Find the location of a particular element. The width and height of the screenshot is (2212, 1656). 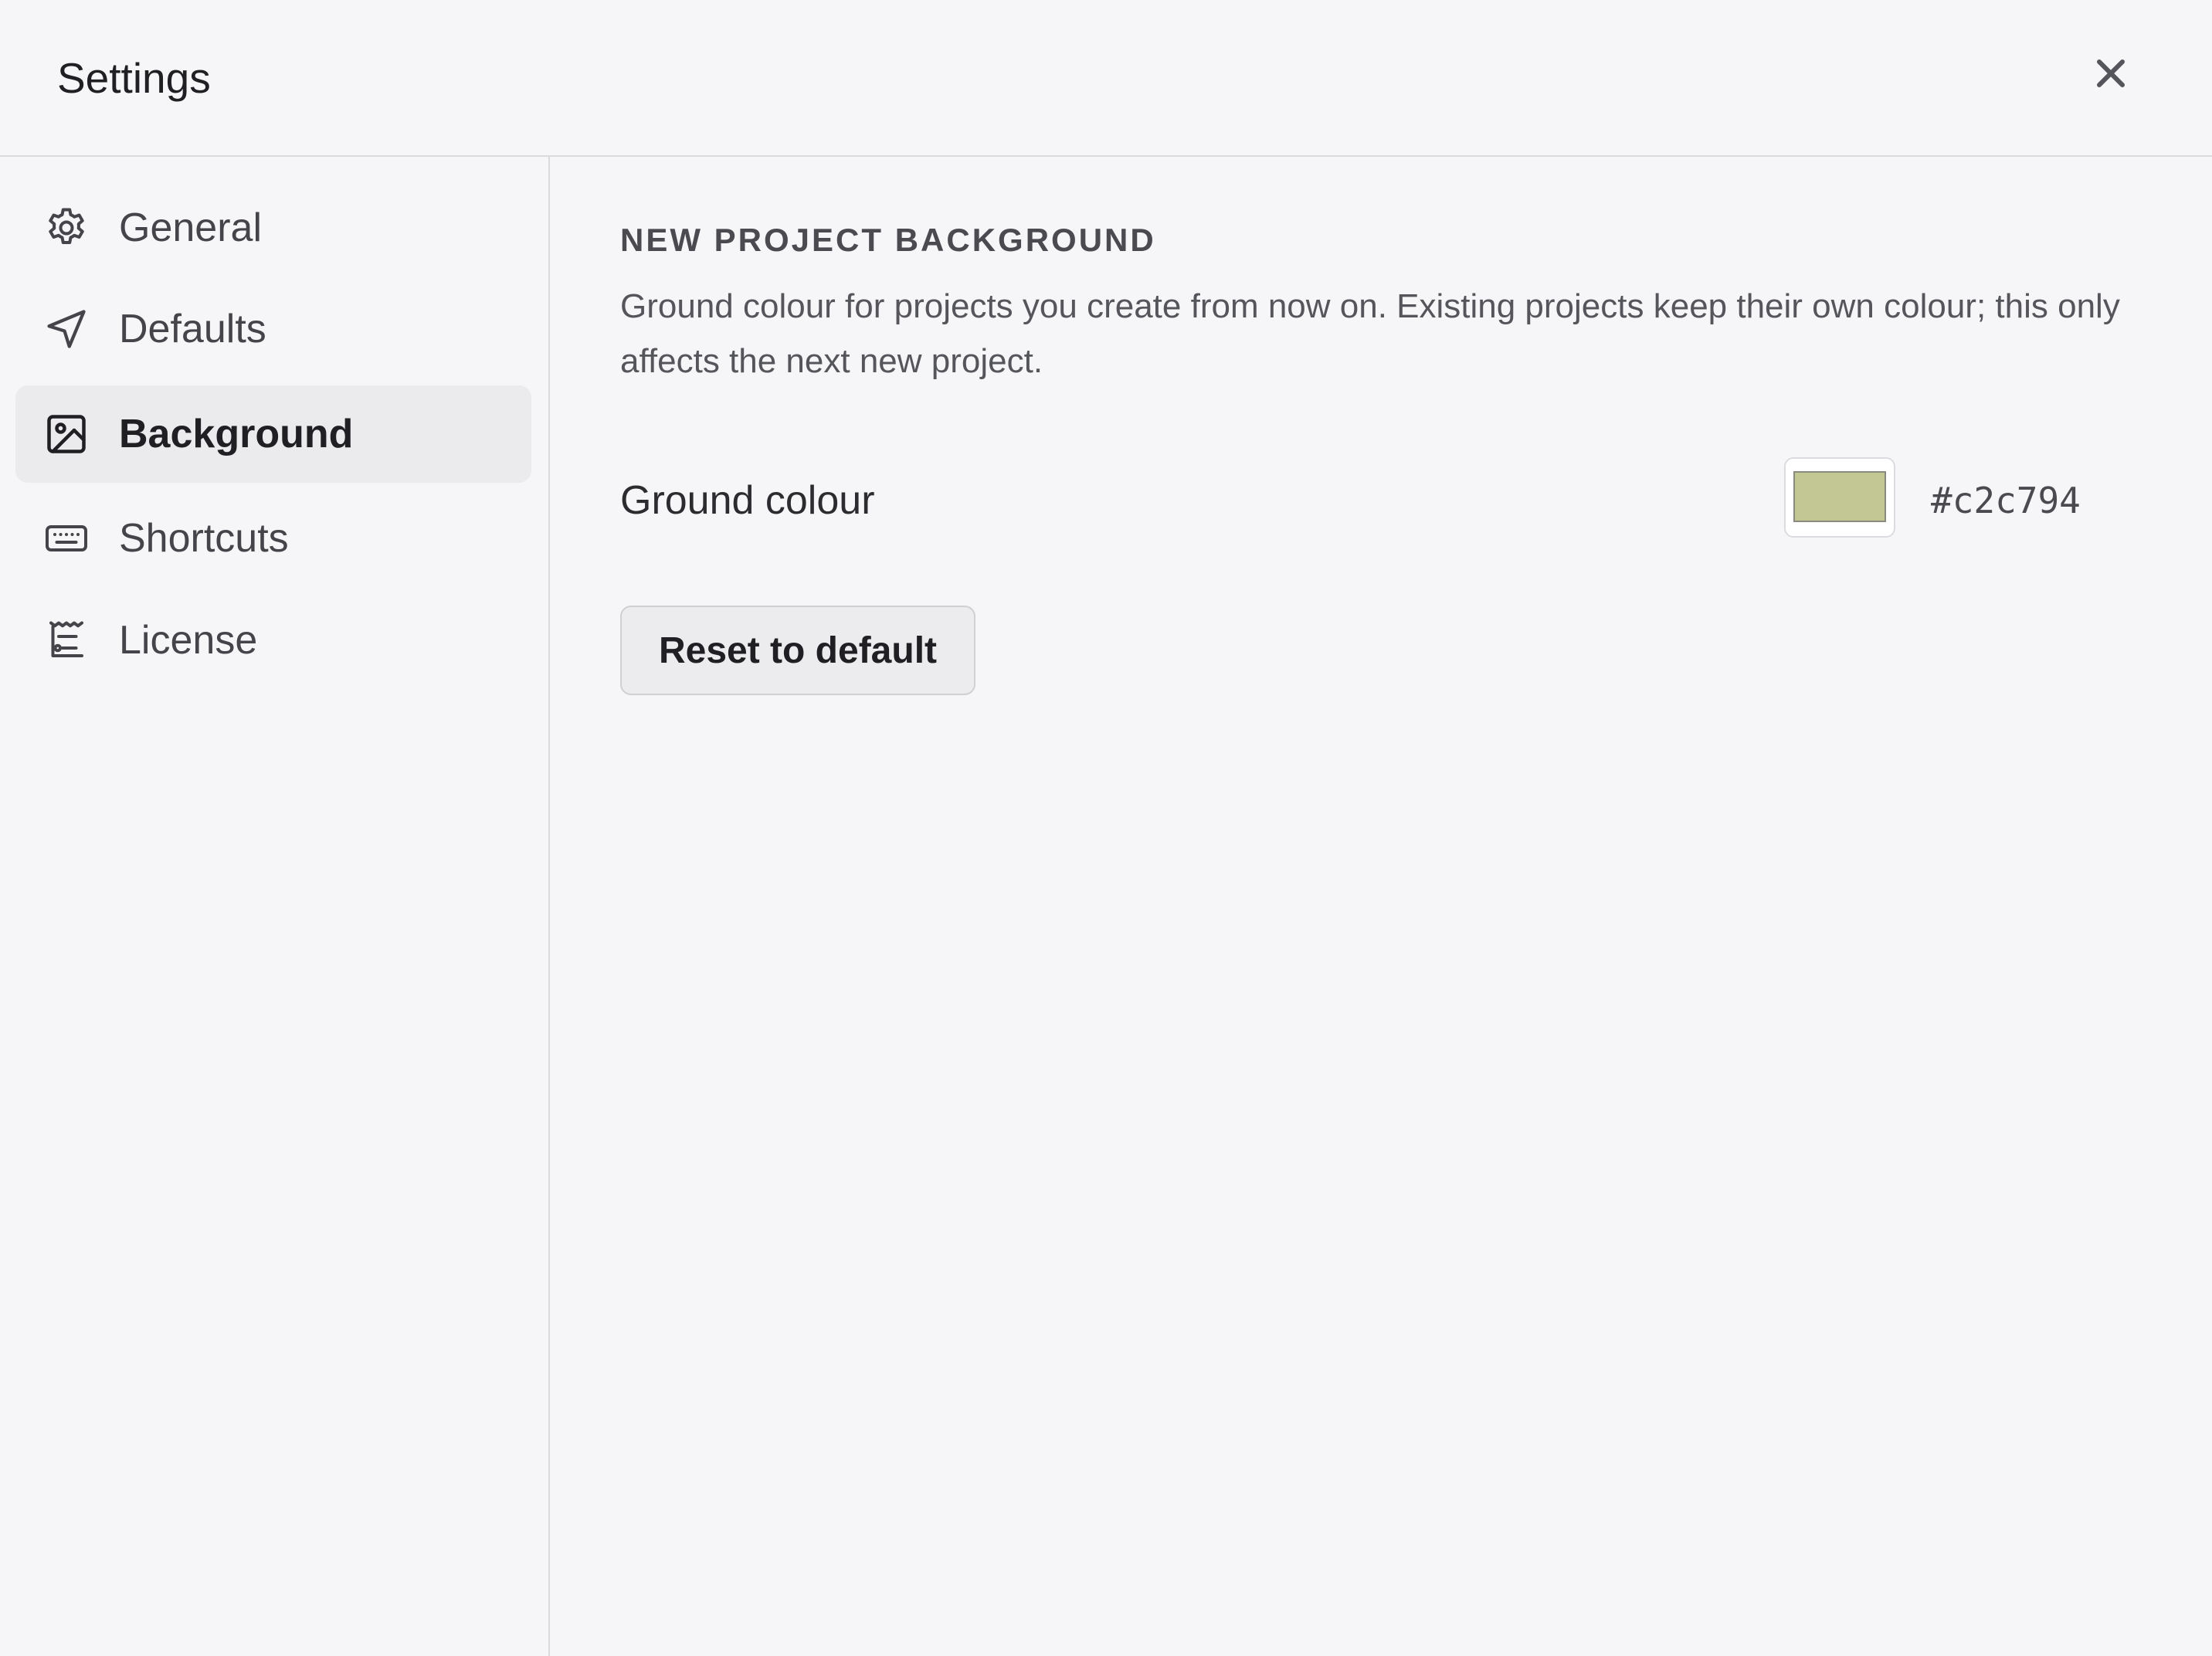

close-icon is located at coordinates (2111, 73).